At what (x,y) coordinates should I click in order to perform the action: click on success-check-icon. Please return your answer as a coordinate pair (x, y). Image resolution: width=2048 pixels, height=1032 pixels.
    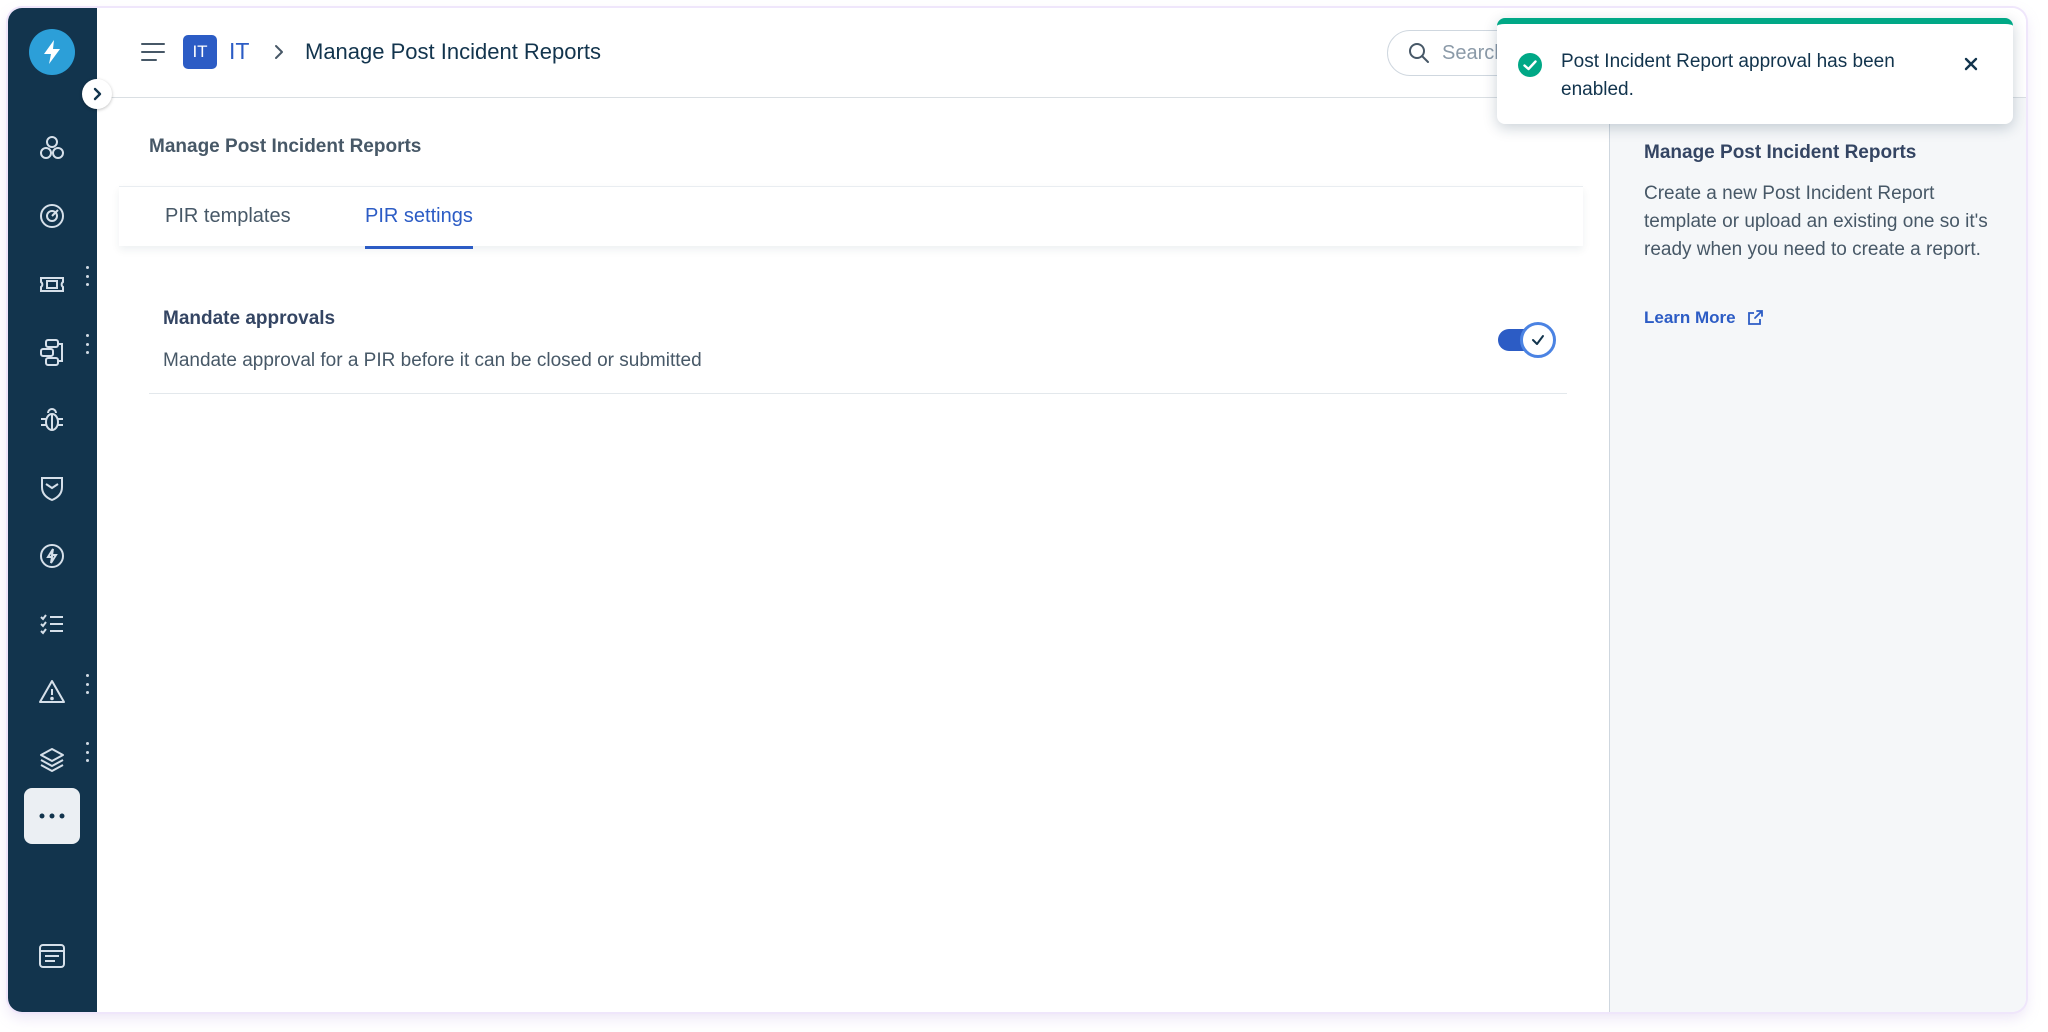
    Looking at the image, I should click on (1530, 65).